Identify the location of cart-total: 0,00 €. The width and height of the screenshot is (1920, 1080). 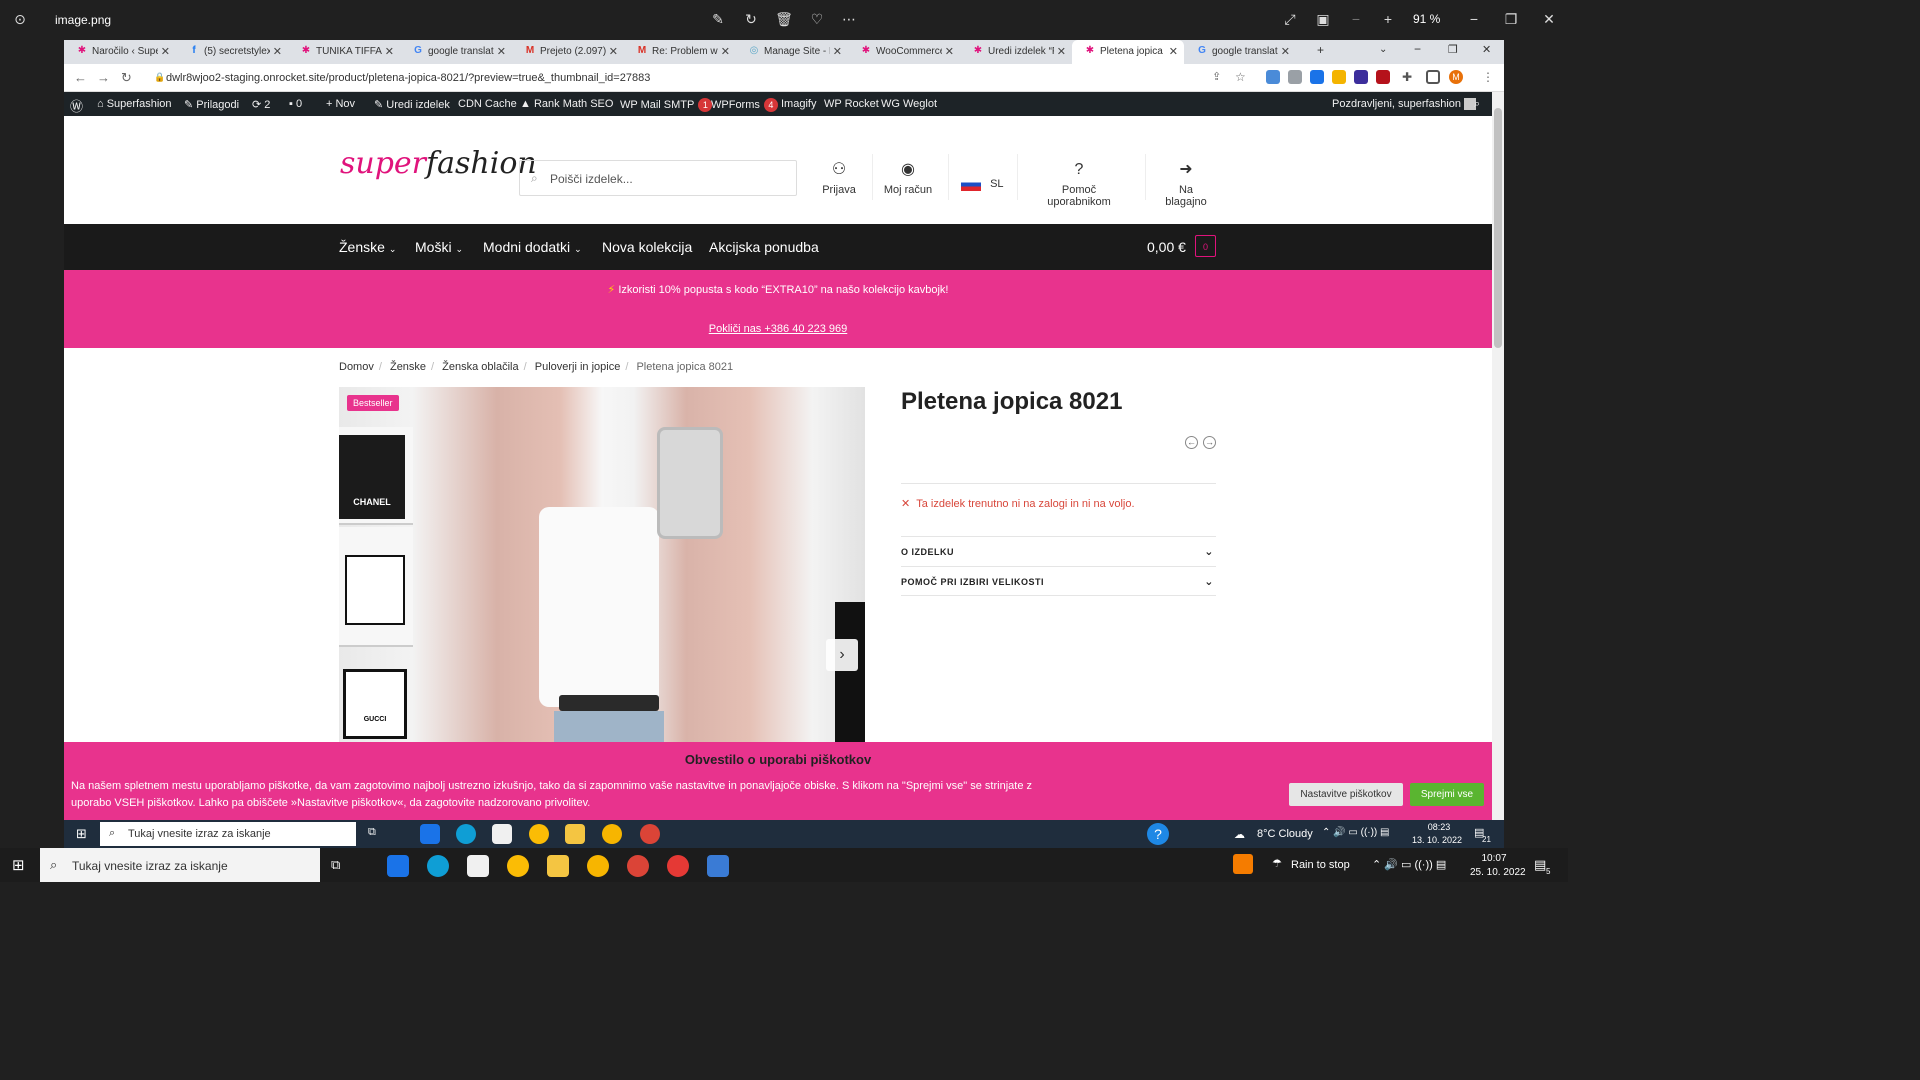
(1166, 247).